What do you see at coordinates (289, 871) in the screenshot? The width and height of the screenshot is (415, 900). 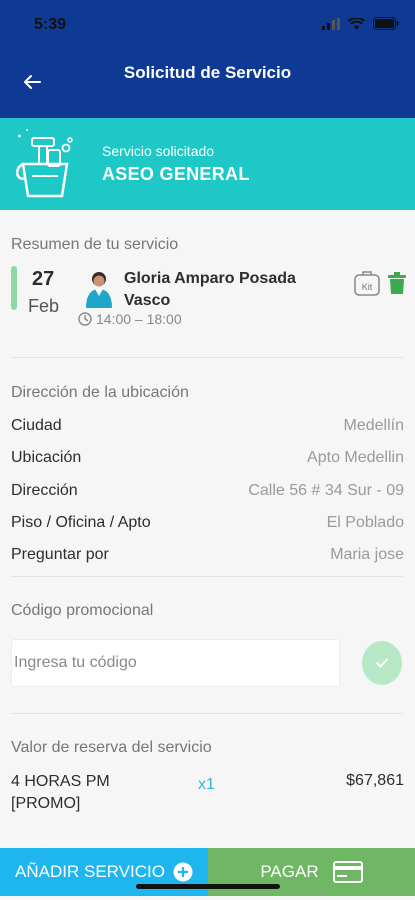 I see `pay-label: PAGAR` at bounding box center [289, 871].